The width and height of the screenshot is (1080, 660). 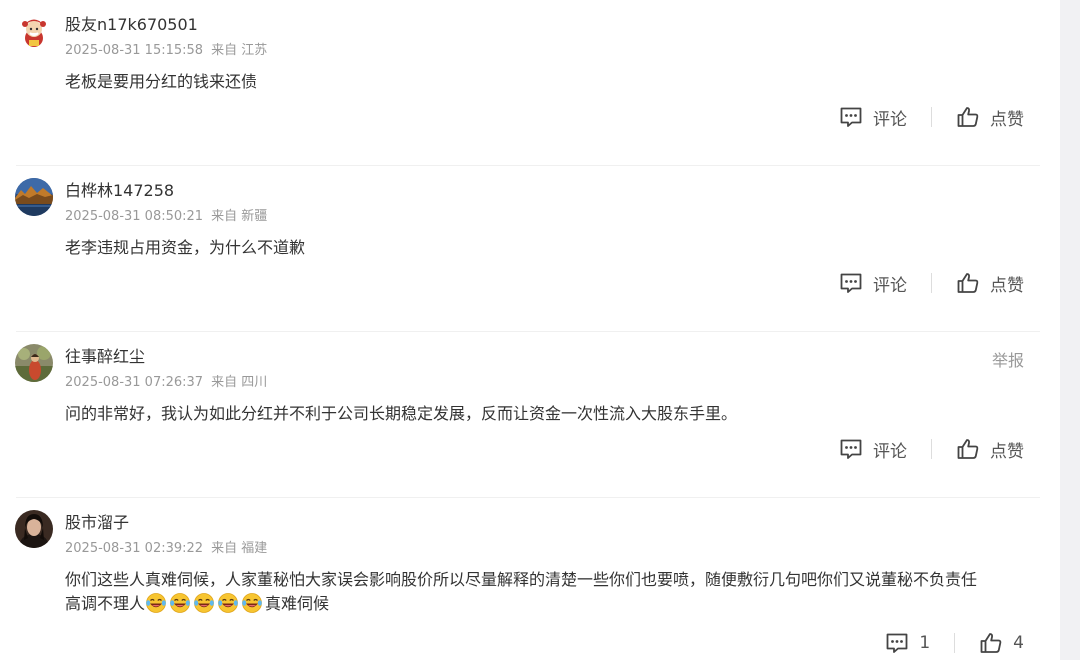 I want to click on comment-meta: 2025-08-31 02:39:22 来自 福建, so click(x=166, y=549).